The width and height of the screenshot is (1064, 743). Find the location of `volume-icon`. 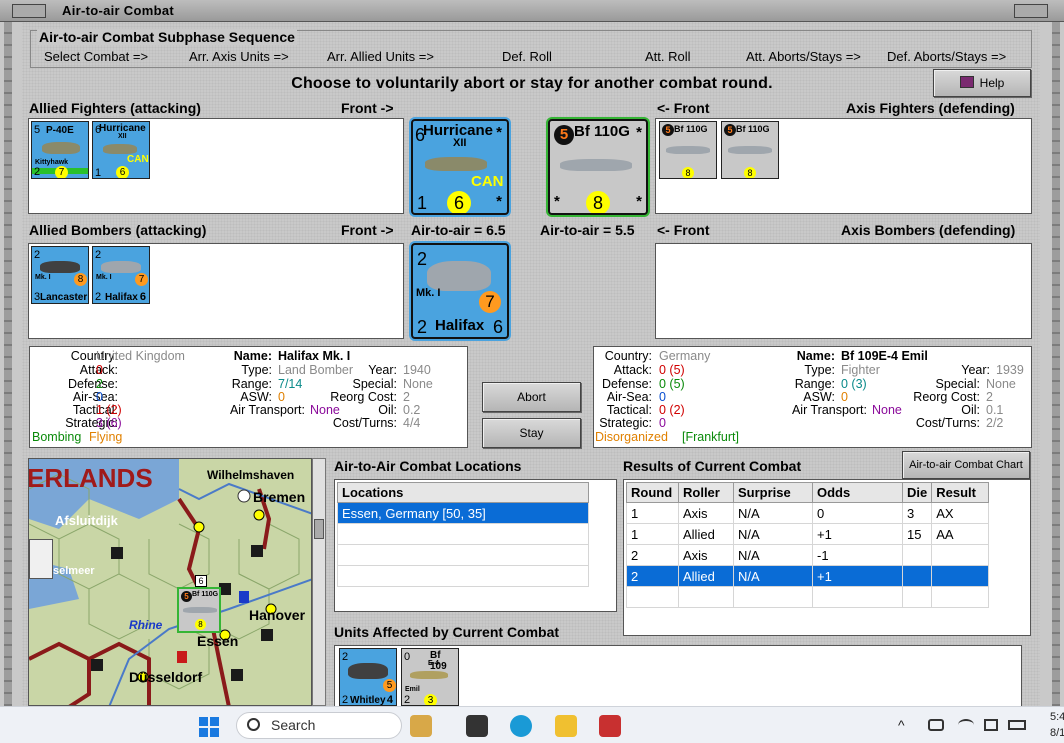

volume-icon is located at coordinates (991, 725).